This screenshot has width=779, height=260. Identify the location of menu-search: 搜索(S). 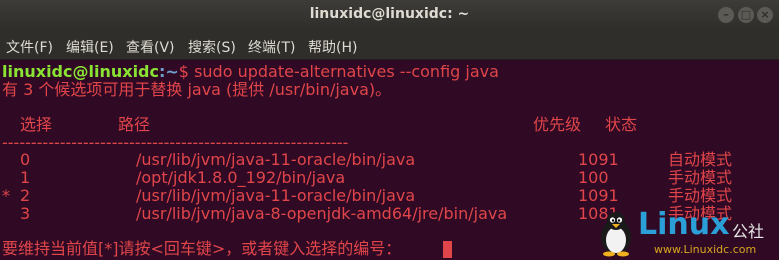
(212, 47).